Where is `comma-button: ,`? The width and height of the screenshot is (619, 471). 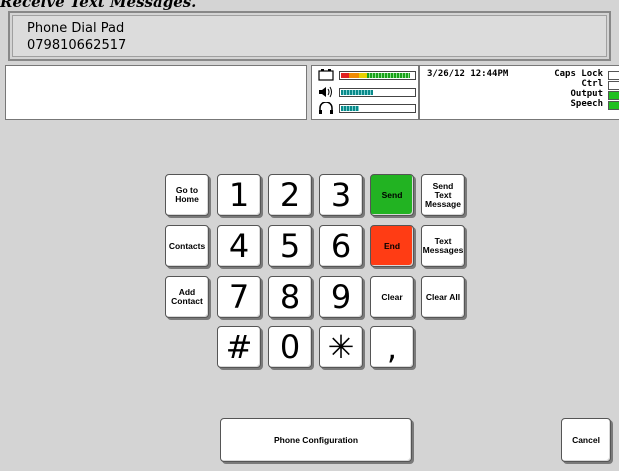 comma-button: , is located at coordinates (392, 347).